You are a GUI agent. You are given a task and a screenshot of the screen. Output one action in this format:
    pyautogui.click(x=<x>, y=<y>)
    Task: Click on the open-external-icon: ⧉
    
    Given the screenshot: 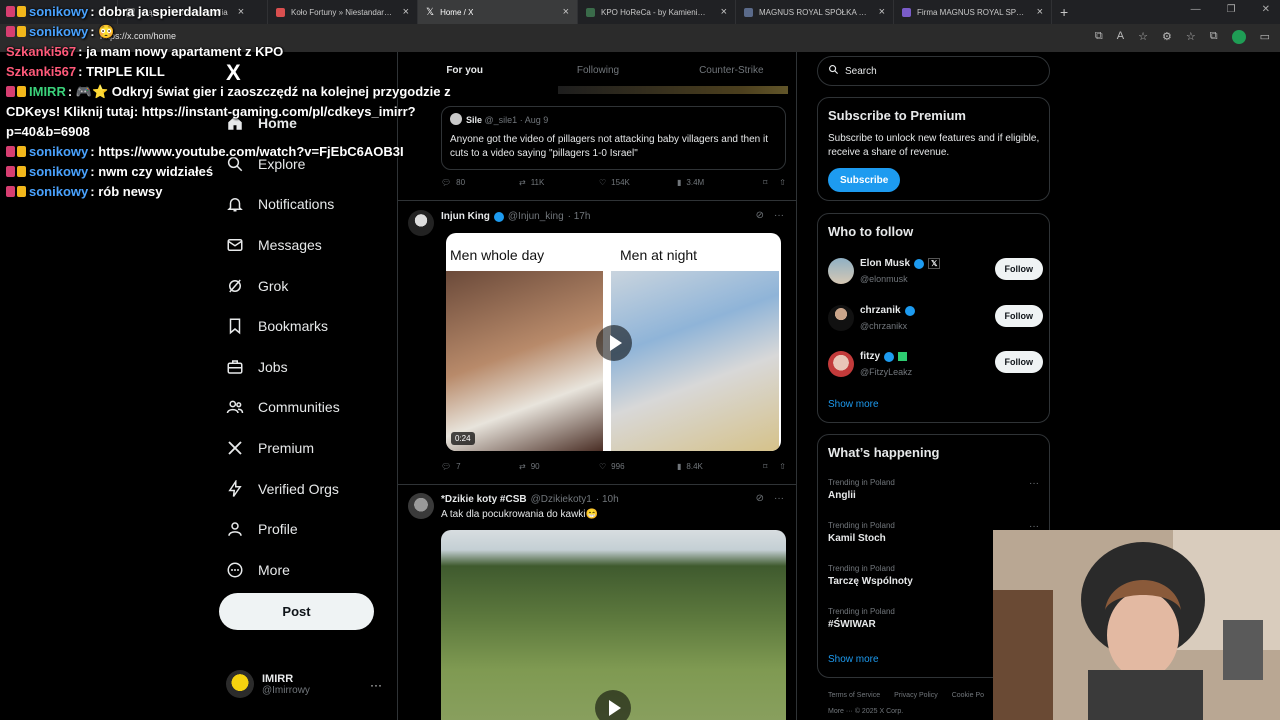 What is the action you would take?
    pyautogui.click(x=1099, y=37)
    